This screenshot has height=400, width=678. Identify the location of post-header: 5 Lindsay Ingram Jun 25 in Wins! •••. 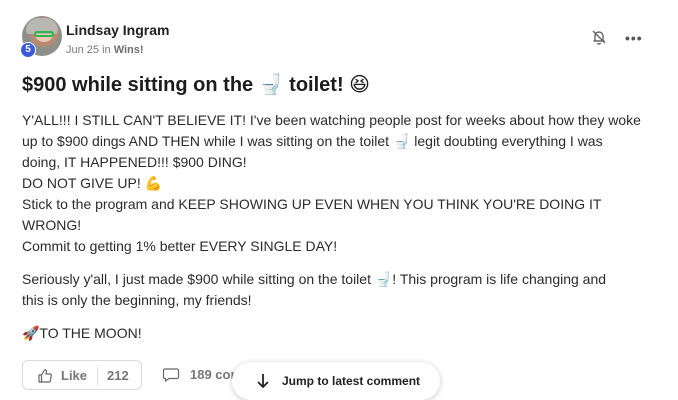
(341, 38).